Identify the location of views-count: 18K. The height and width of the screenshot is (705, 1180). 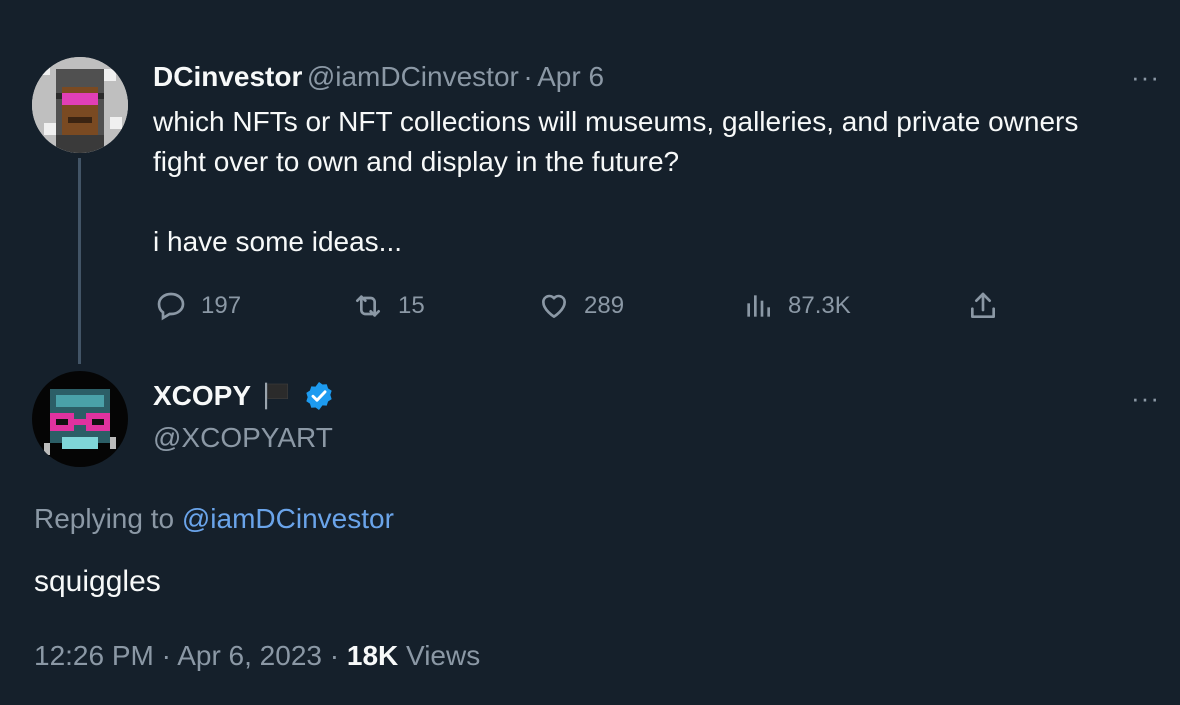
(372, 655).